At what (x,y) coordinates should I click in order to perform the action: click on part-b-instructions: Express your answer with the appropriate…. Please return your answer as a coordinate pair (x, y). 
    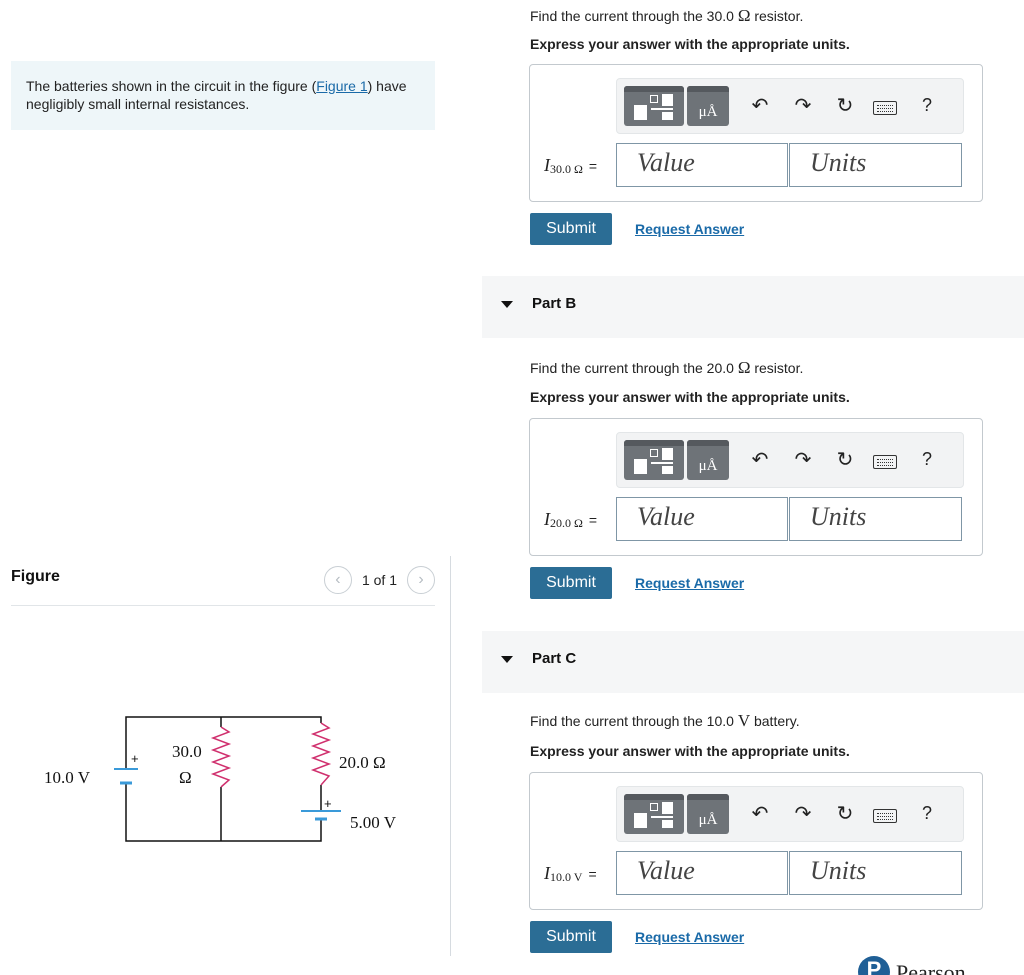
    Looking at the image, I should click on (690, 397).